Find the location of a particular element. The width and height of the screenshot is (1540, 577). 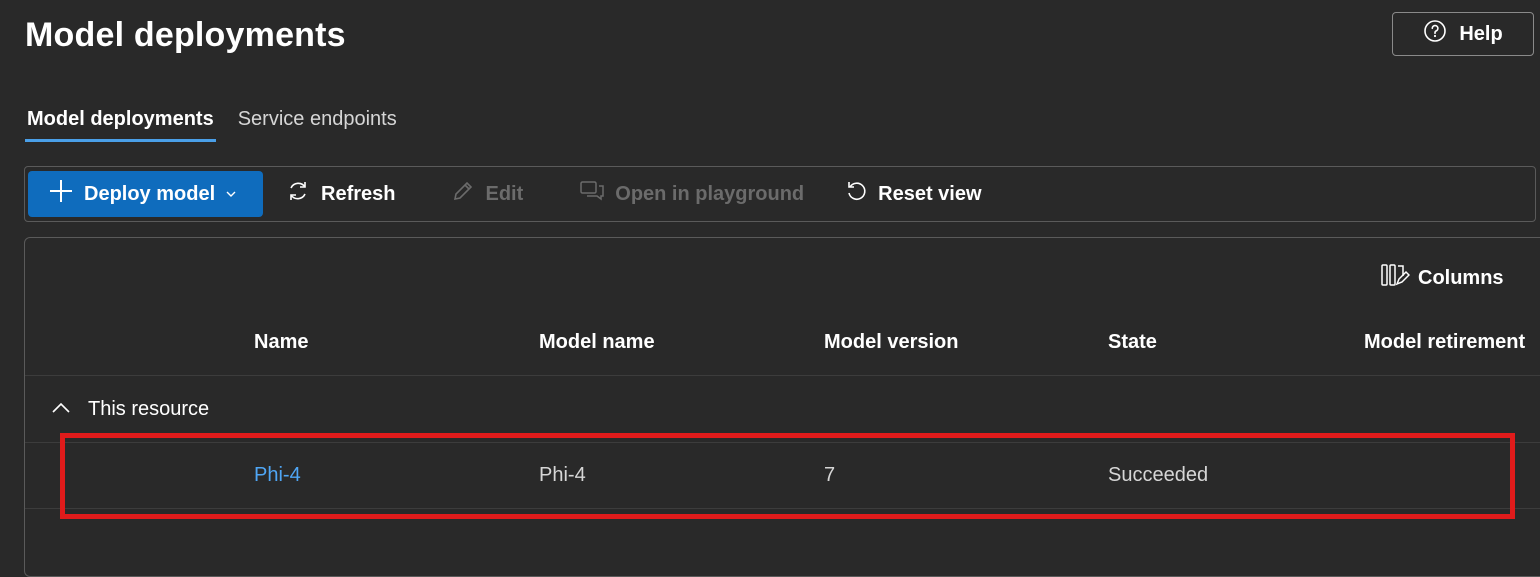

group-header-this-resource: This resource is located at coordinates (129, 409).